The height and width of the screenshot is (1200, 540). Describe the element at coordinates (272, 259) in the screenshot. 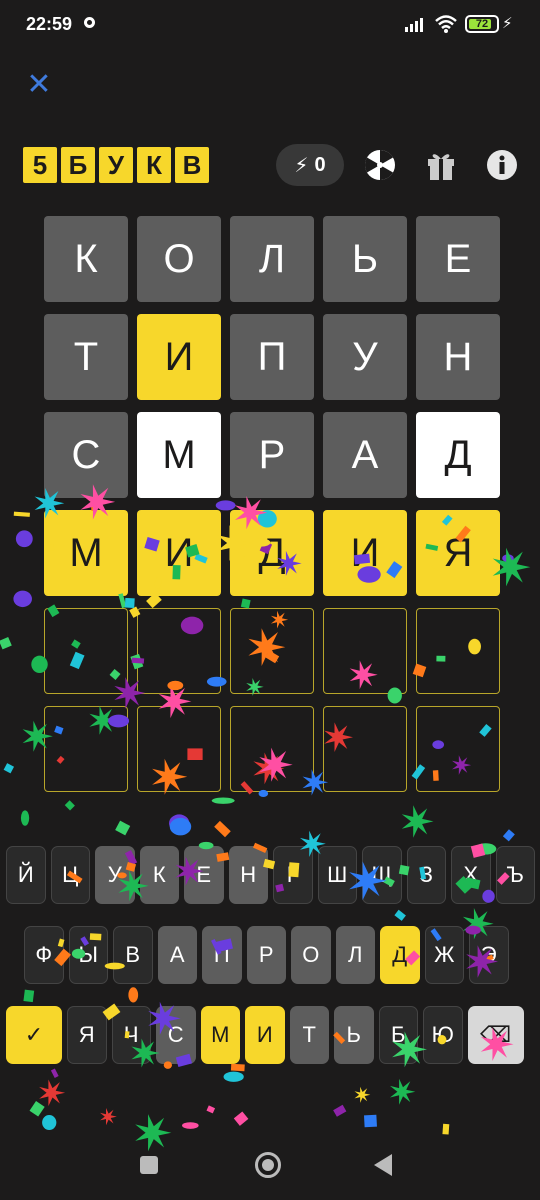

I see `board-row: К О Л Ь Е` at that location.